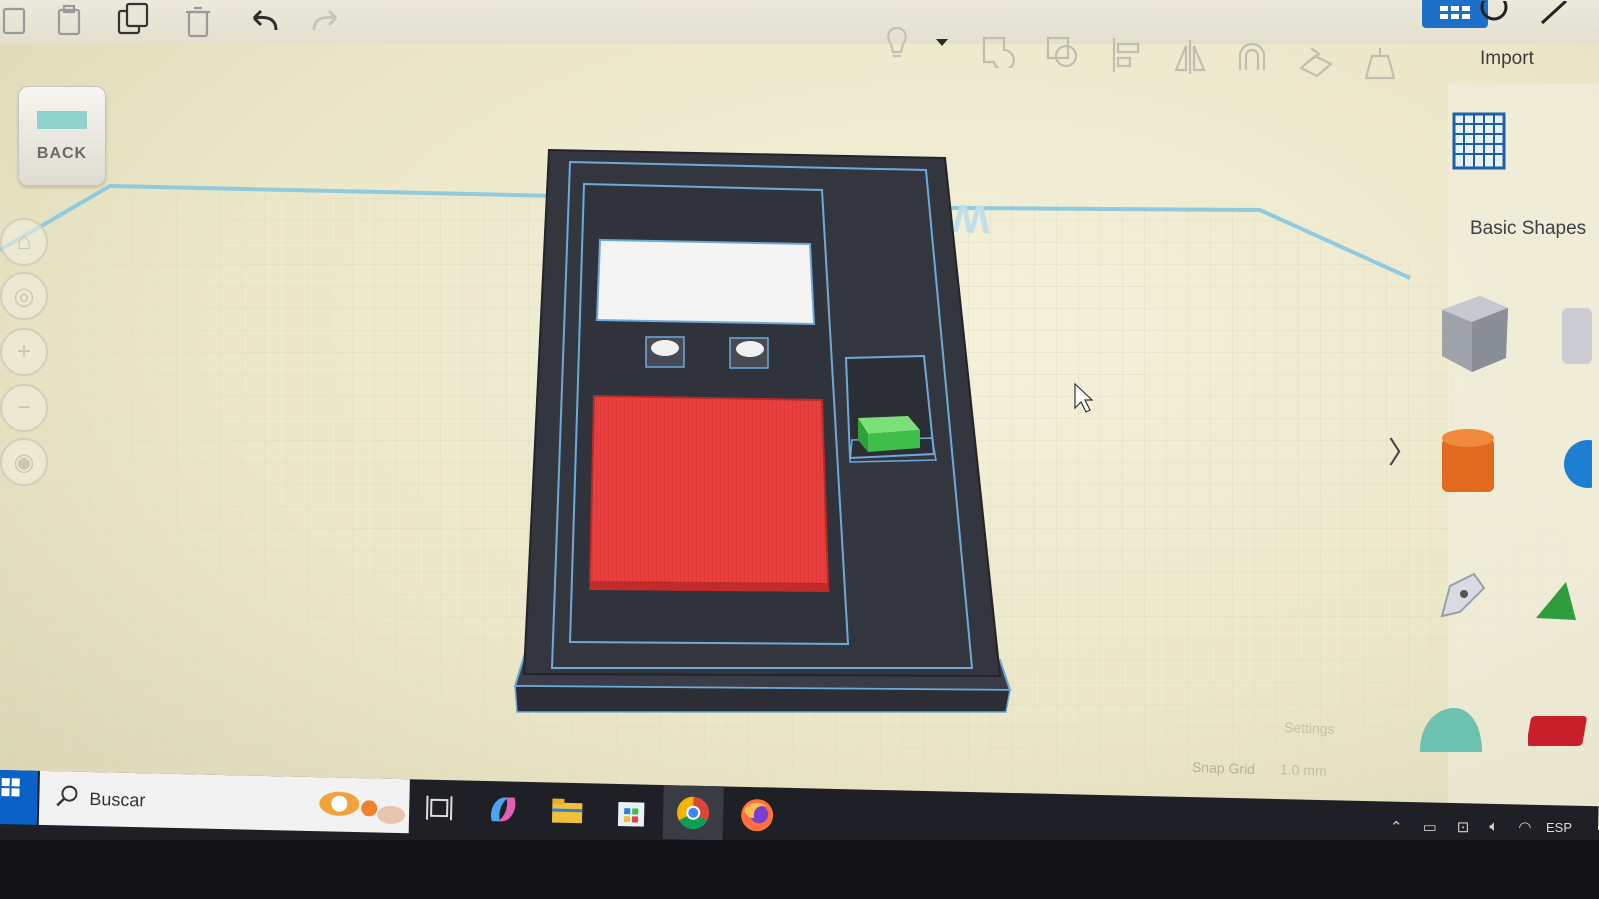 Image resolution: width=1599 pixels, height=899 pixels. Describe the element at coordinates (1126, 55) in the screenshot. I see `align-icon` at that location.